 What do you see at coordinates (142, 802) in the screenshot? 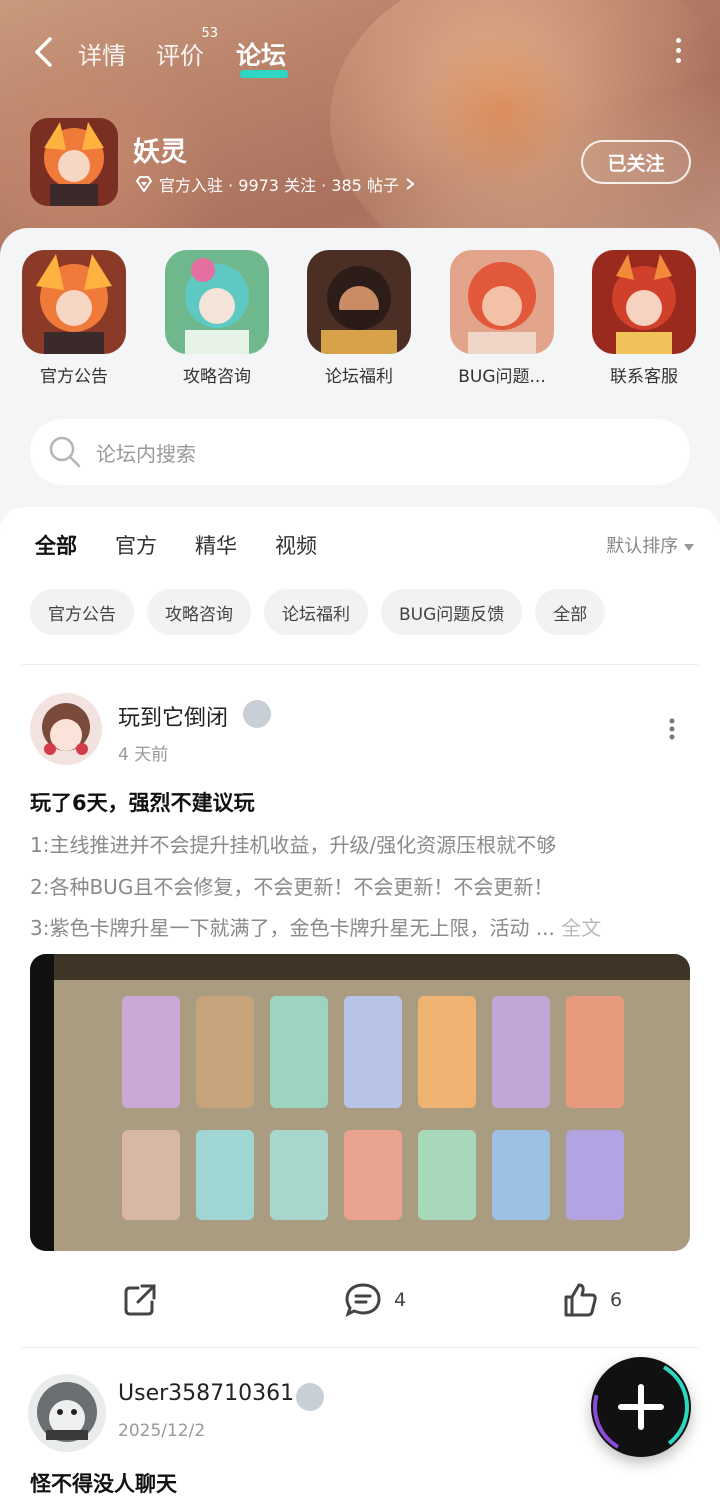
I see `post-title: 玩了6天，强烈不建议玩` at bounding box center [142, 802].